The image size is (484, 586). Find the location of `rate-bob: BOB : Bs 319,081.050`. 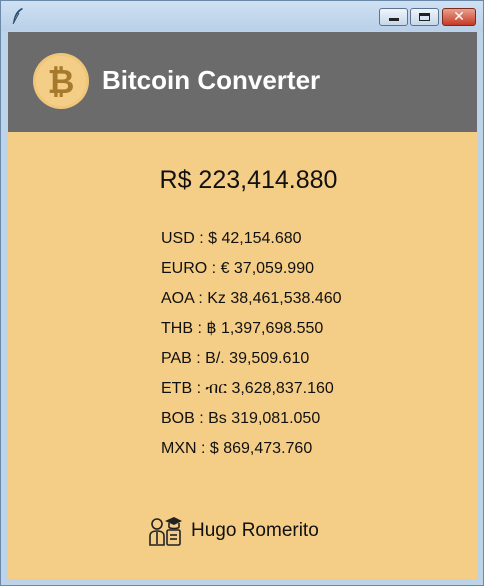

rate-bob: BOB : Bs 319,081.050 is located at coordinates (241, 418).